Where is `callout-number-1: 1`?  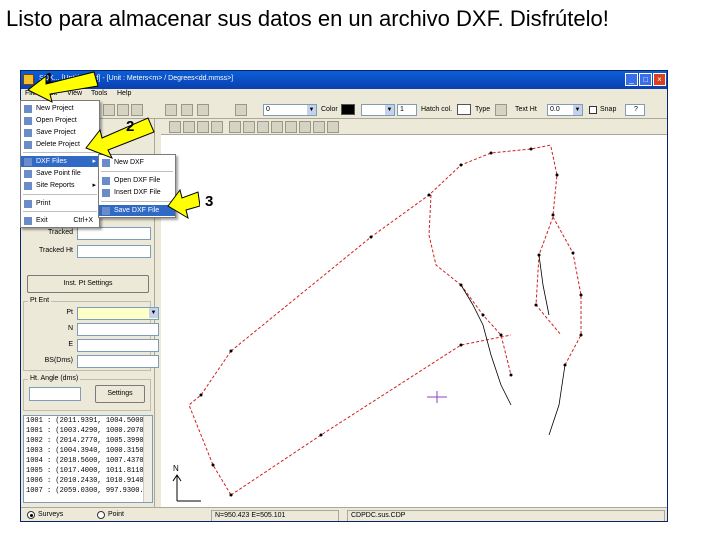
callout-number-1: 1 is located at coordinates (49, 78).